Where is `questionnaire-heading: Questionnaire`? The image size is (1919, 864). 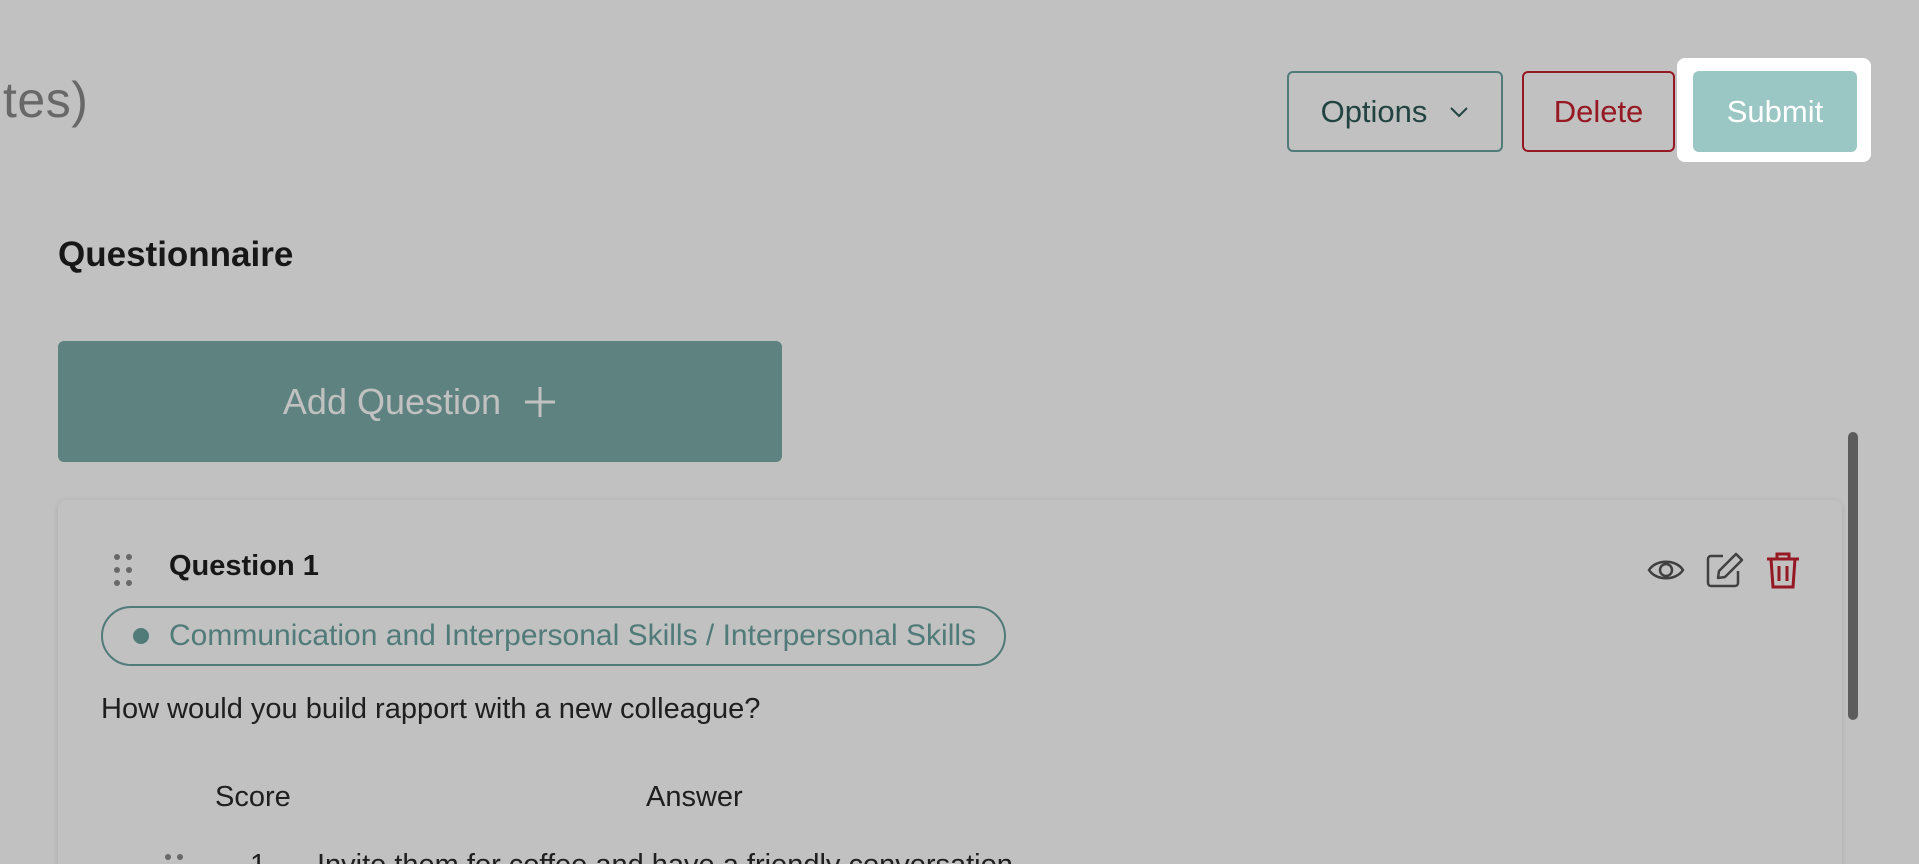 questionnaire-heading: Questionnaire is located at coordinates (176, 254).